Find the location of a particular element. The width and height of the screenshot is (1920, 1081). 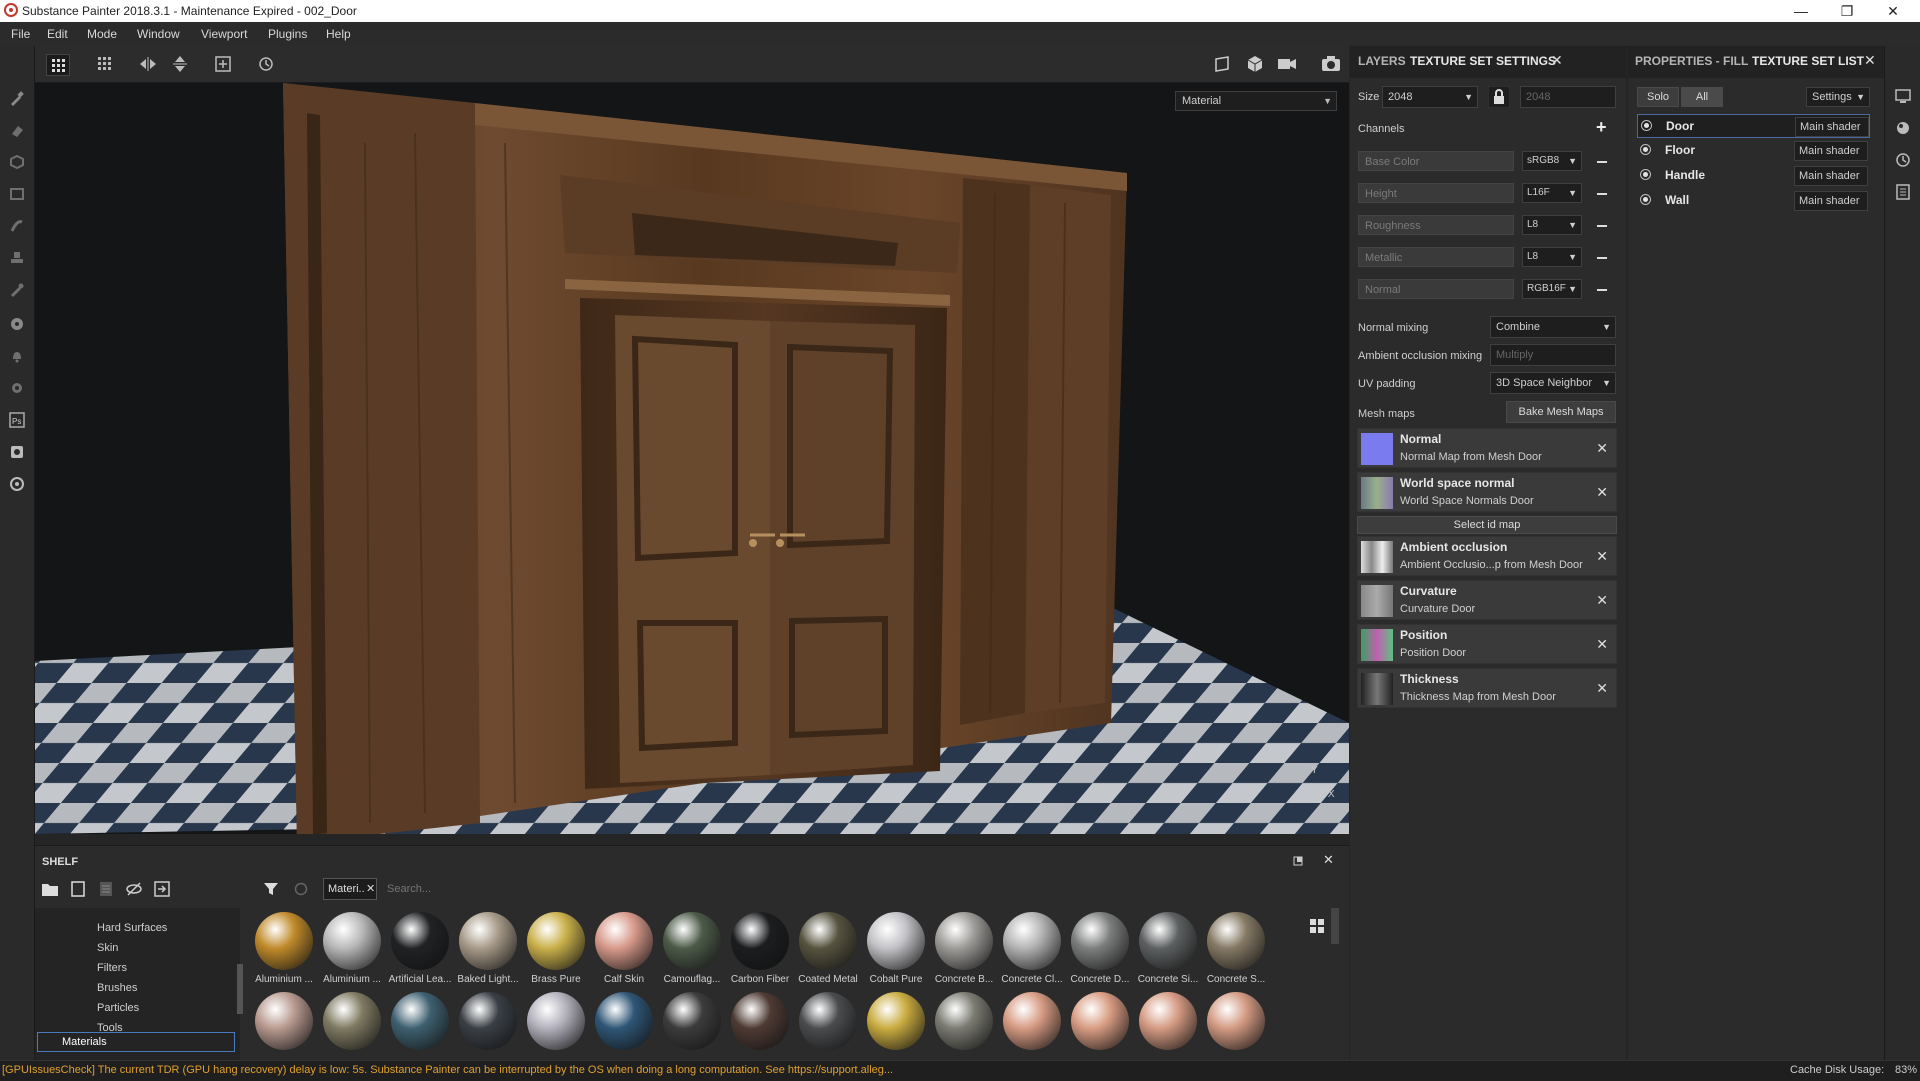

tab-properties-fill: PROPERTIES - FILL is located at coordinates (1691, 61).